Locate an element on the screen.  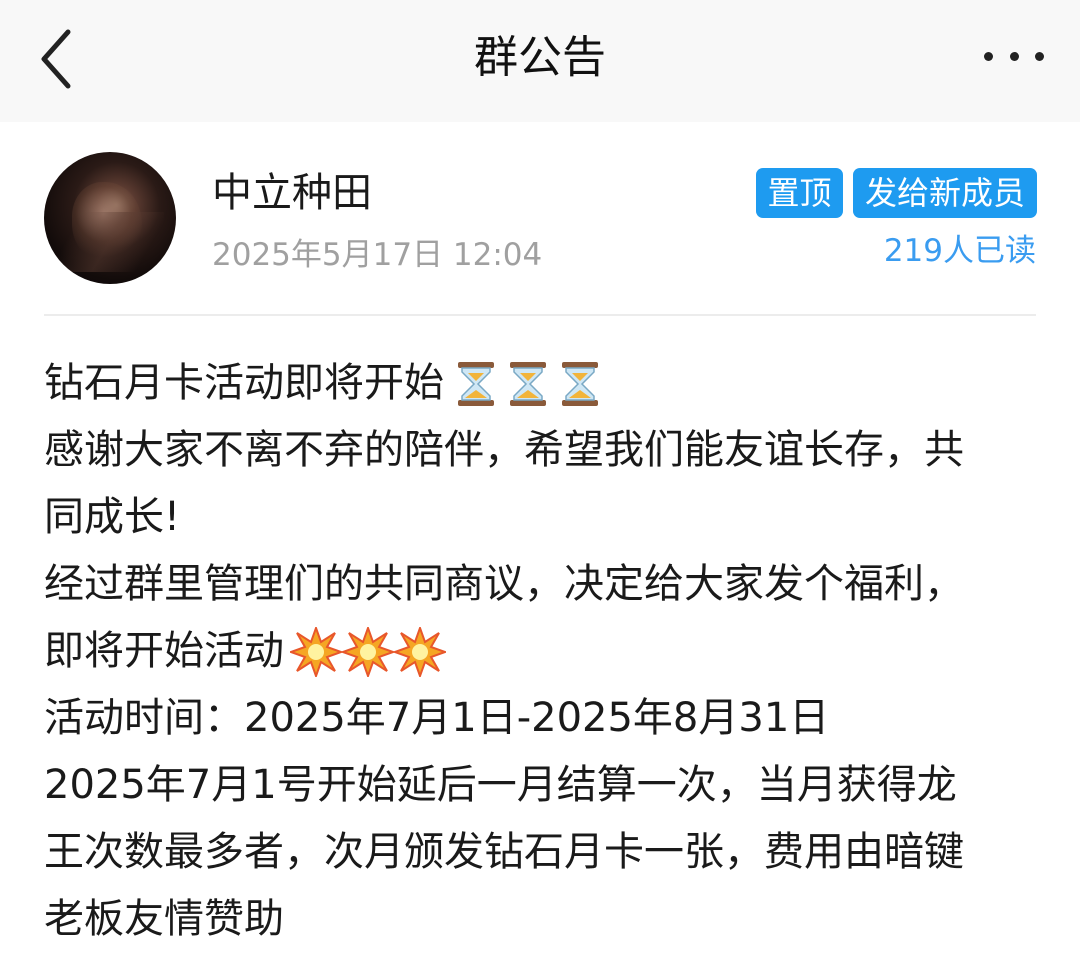
avatar is located at coordinates (110, 218).